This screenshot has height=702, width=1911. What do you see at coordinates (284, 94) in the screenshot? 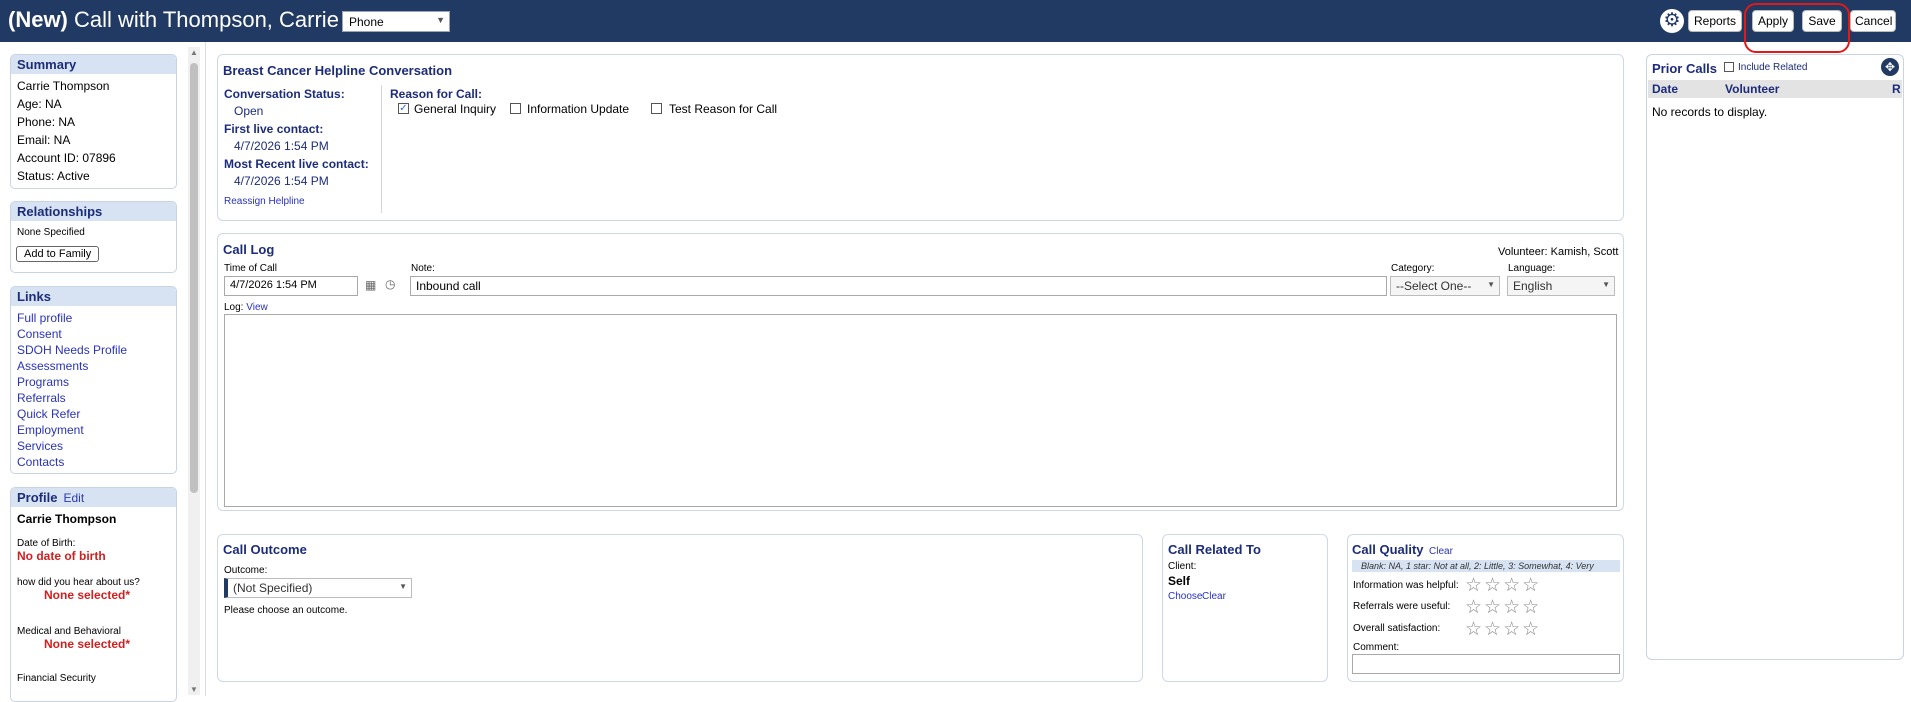
I see `status-label: Conversation Status:` at bounding box center [284, 94].